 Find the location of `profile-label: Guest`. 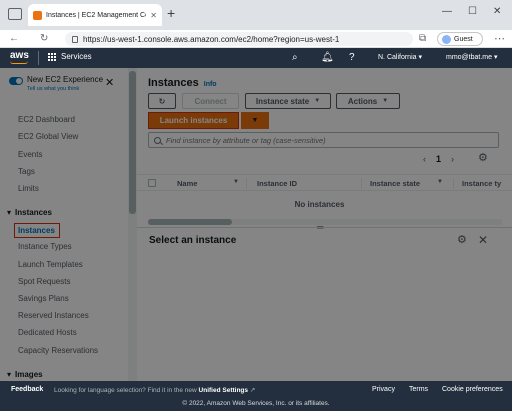

profile-label: Guest is located at coordinates (463, 39).